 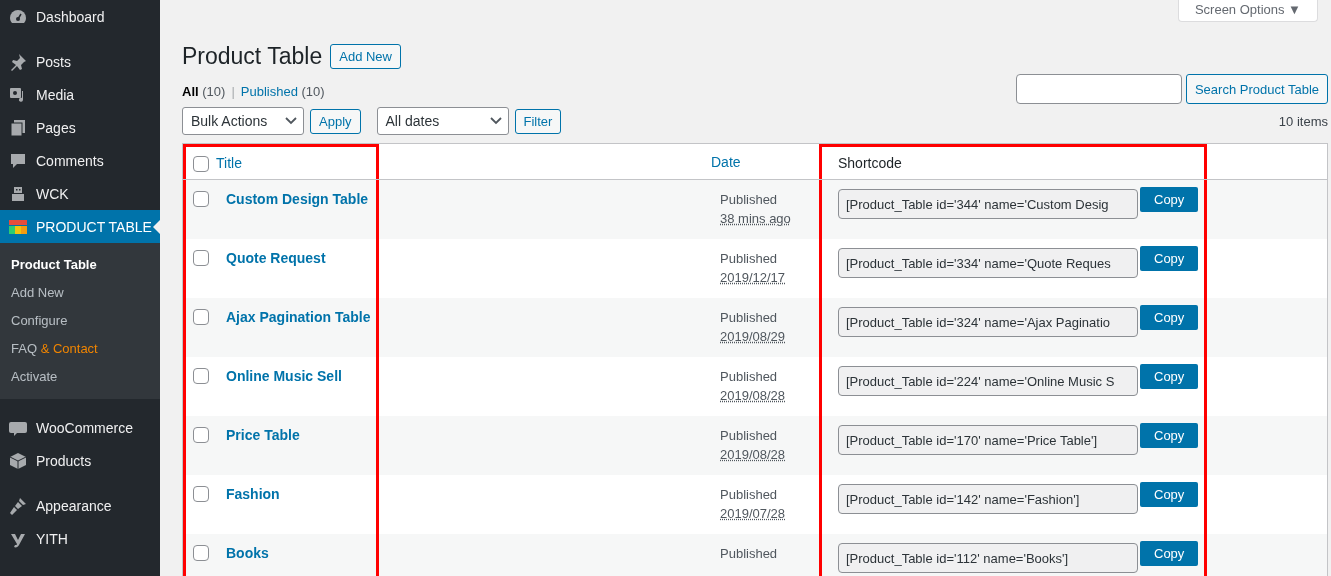 What do you see at coordinates (80, 193) in the screenshot?
I see `sidebar-item: WCK` at bounding box center [80, 193].